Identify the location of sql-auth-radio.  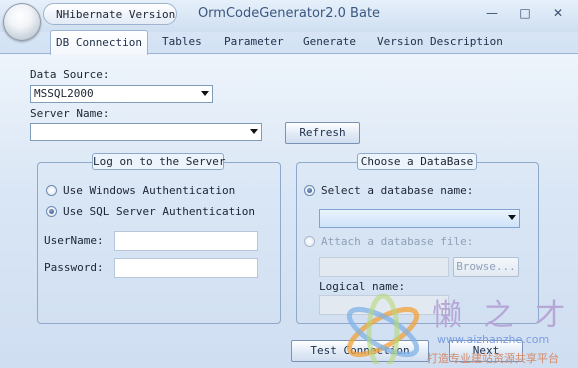
(51, 211).